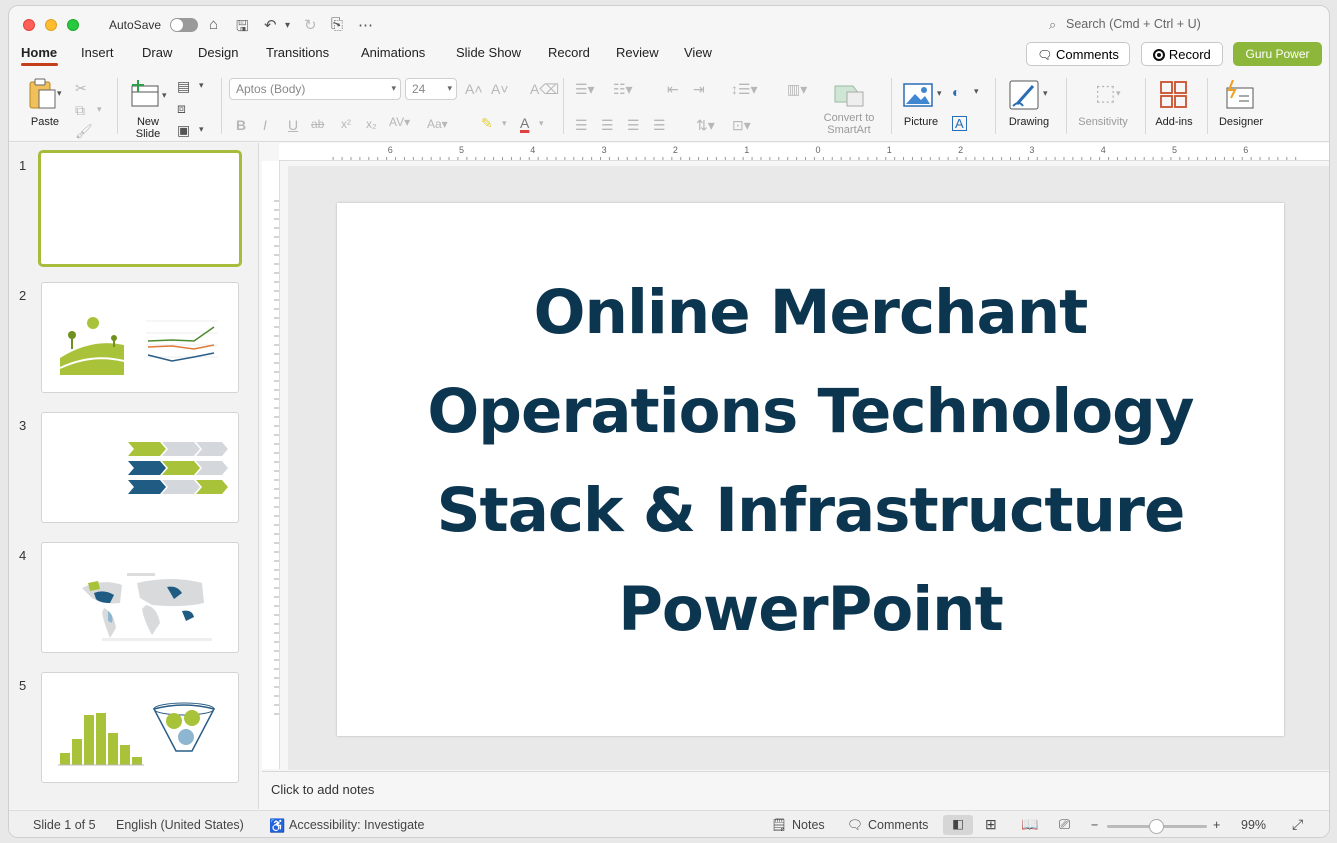 The height and width of the screenshot is (843, 1337). I want to click on font-name-select: Aptos (Body) ▾, so click(315, 89).